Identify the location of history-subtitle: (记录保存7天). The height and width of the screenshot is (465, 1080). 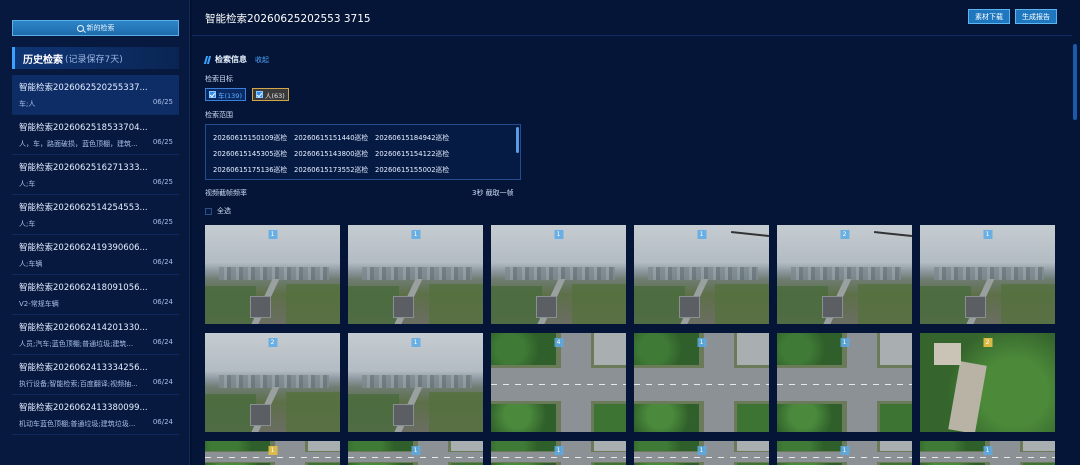
(94, 59).